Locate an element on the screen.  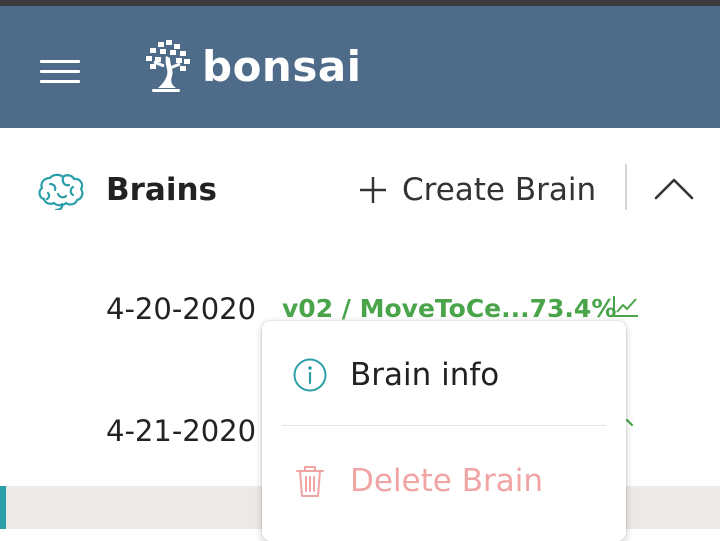
selection-accent is located at coordinates (3, 507).